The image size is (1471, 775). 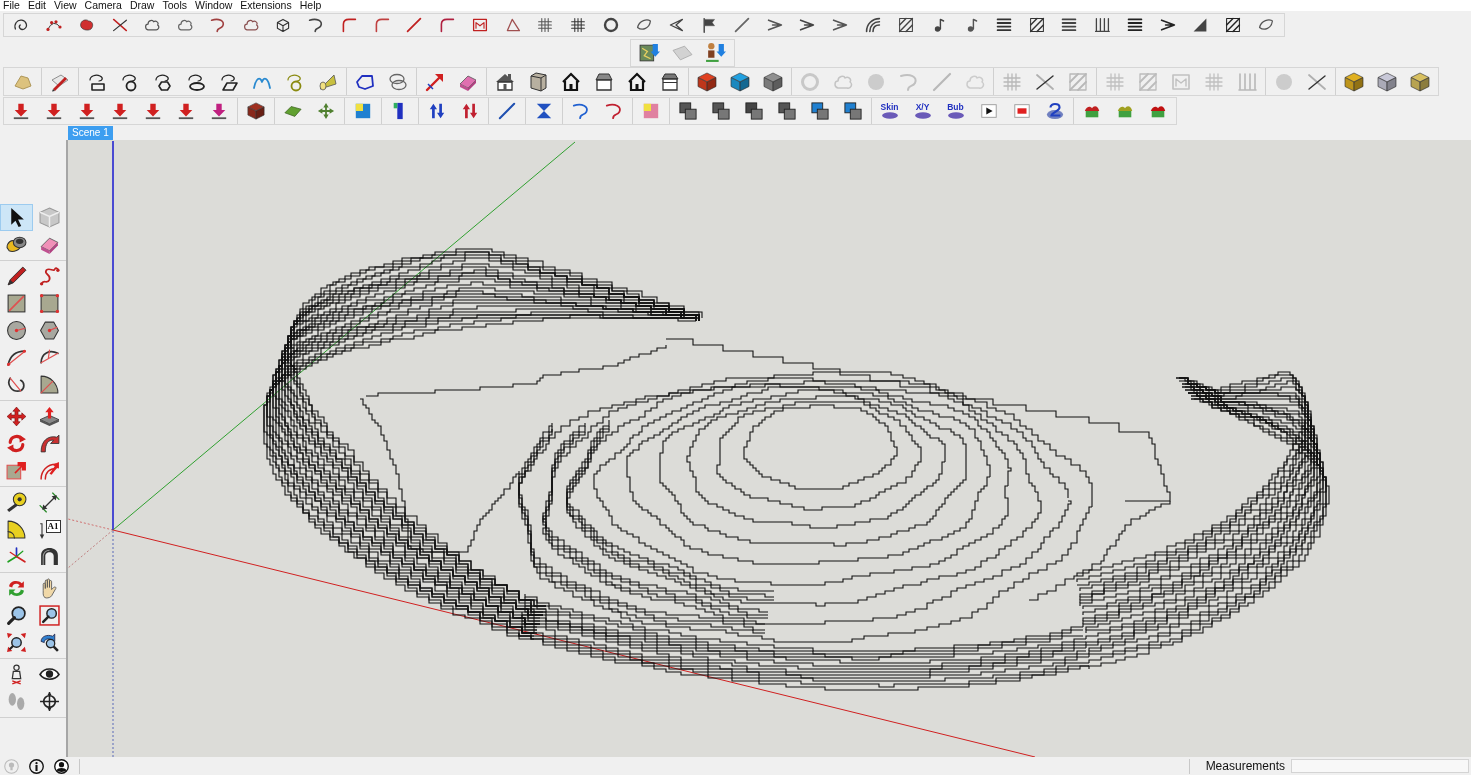 What do you see at coordinates (103, 5) in the screenshot?
I see `menu-item: Camera` at bounding box center [103, 5].